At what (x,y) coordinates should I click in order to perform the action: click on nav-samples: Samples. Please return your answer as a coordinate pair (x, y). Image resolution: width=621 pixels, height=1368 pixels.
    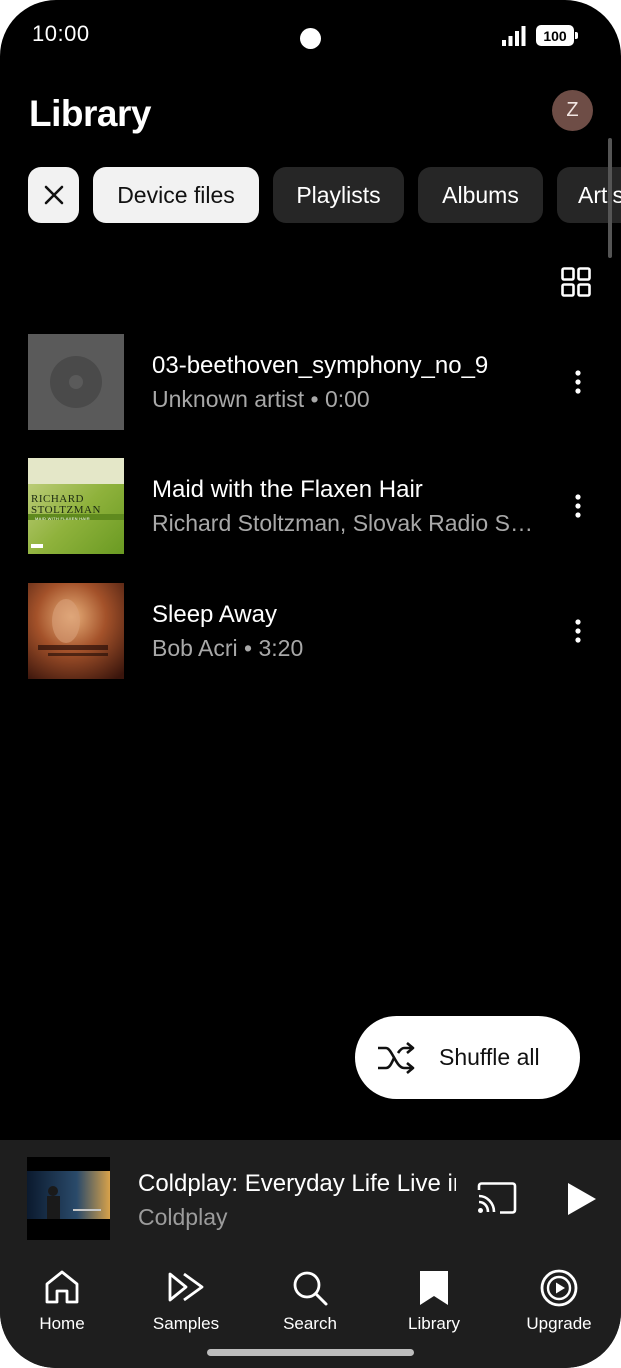
    Looking at the image, I should click on (186, 1298).